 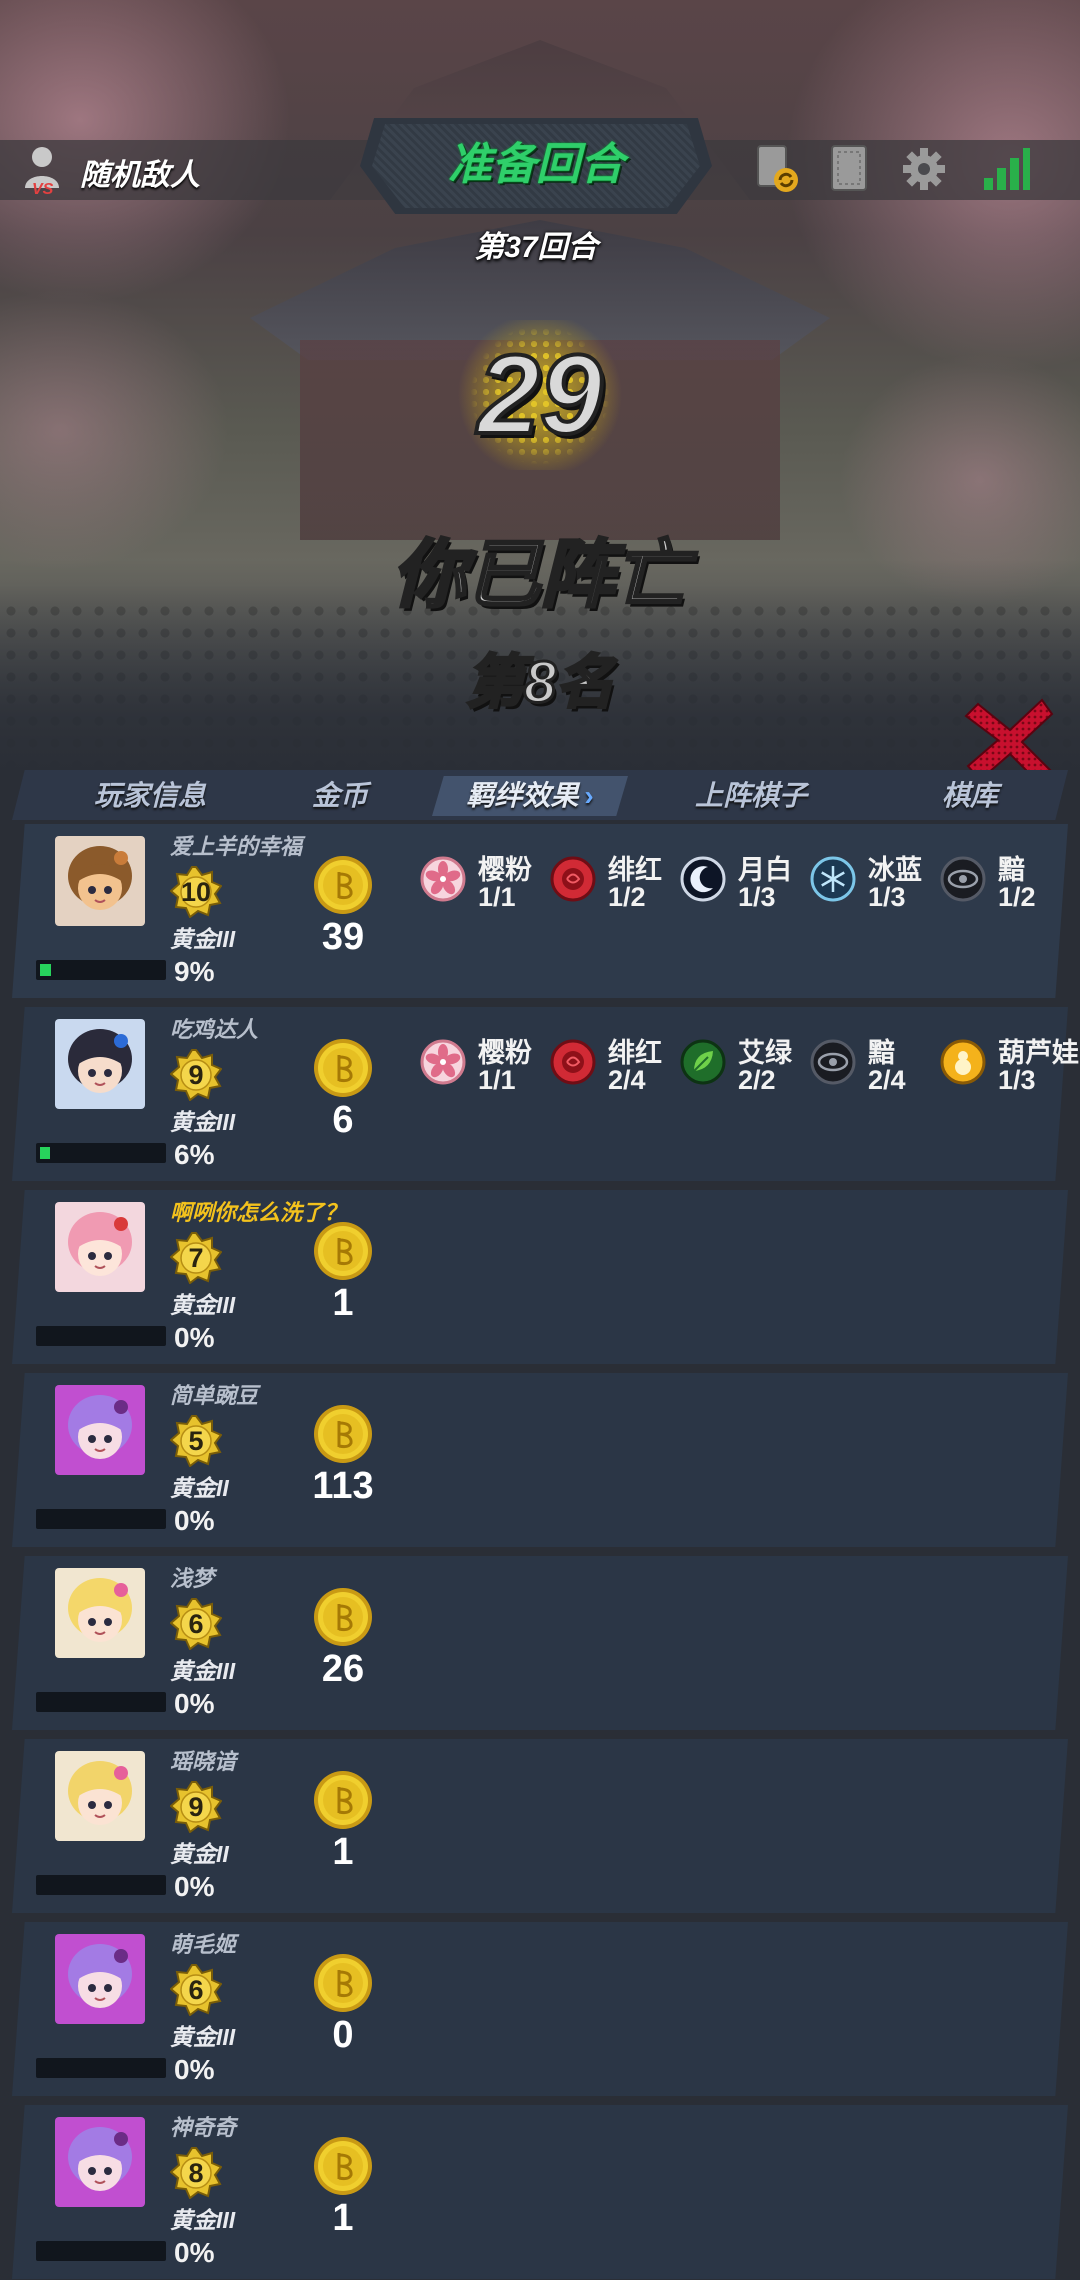 What do you see at coordinates (196, 2173) in the screenshot?
I see `player-level: 8` at bounding box center [196, 2173].